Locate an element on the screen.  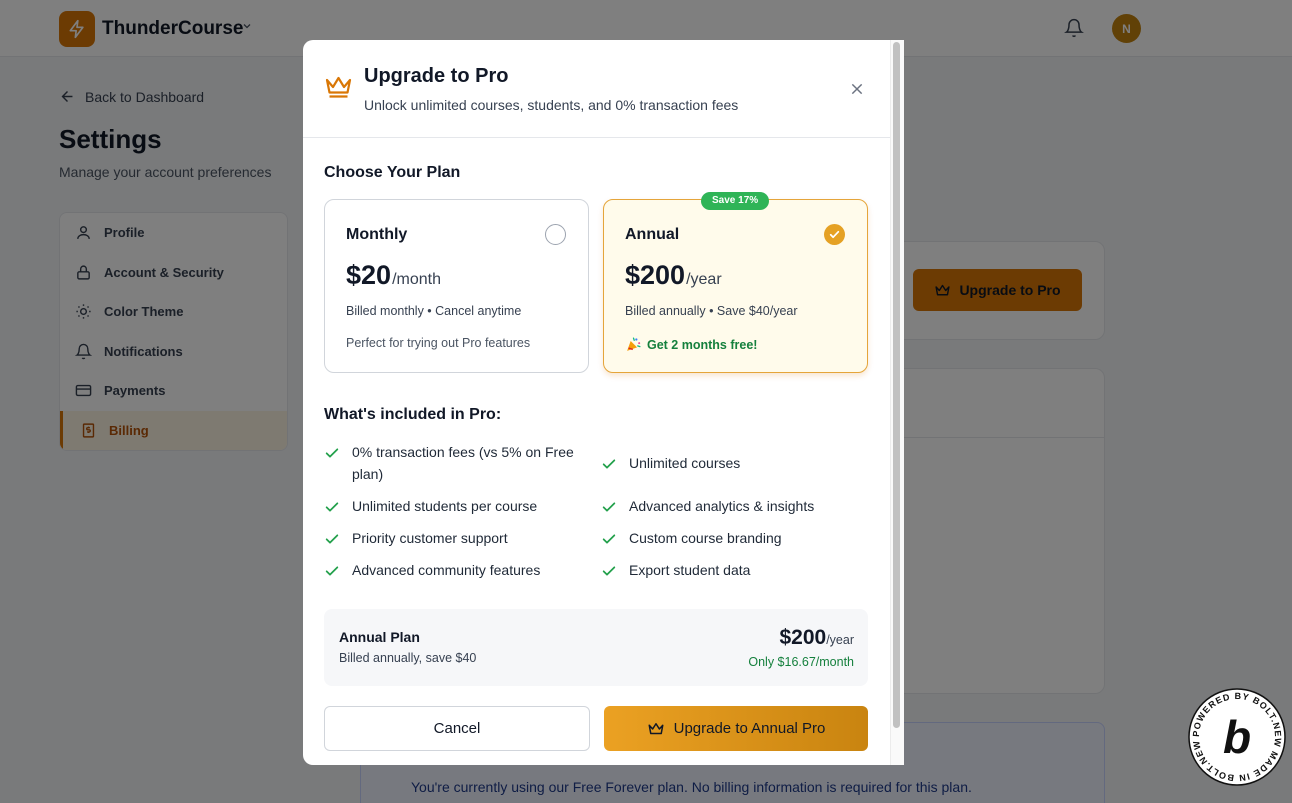
feature-item: Export student data is located at coordinates (675, 570).